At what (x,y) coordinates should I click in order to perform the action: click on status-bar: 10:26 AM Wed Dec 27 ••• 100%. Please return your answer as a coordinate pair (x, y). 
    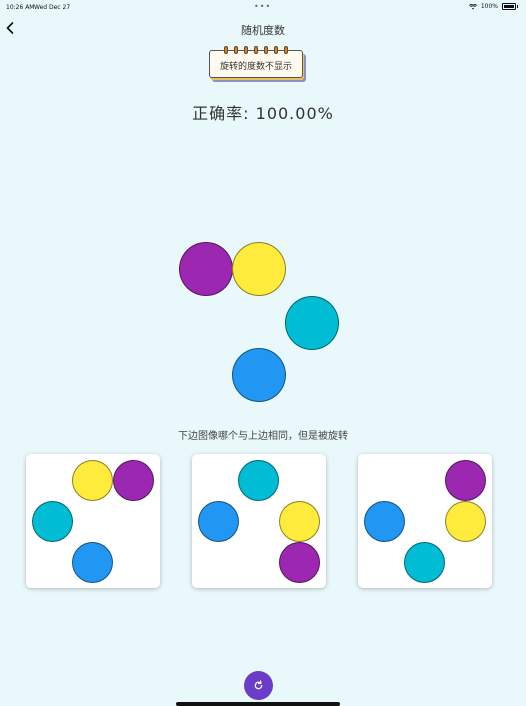
    Looking at the image, I should click on (263, 7).